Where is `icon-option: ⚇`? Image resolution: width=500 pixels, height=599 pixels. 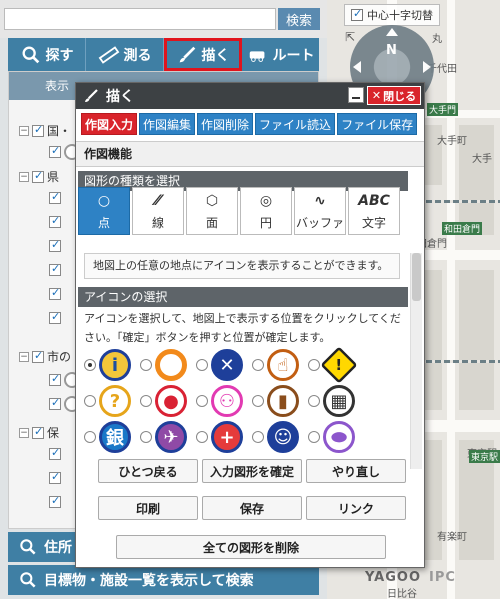
icon-option: ⚇ is located at coordinates (224, 401).